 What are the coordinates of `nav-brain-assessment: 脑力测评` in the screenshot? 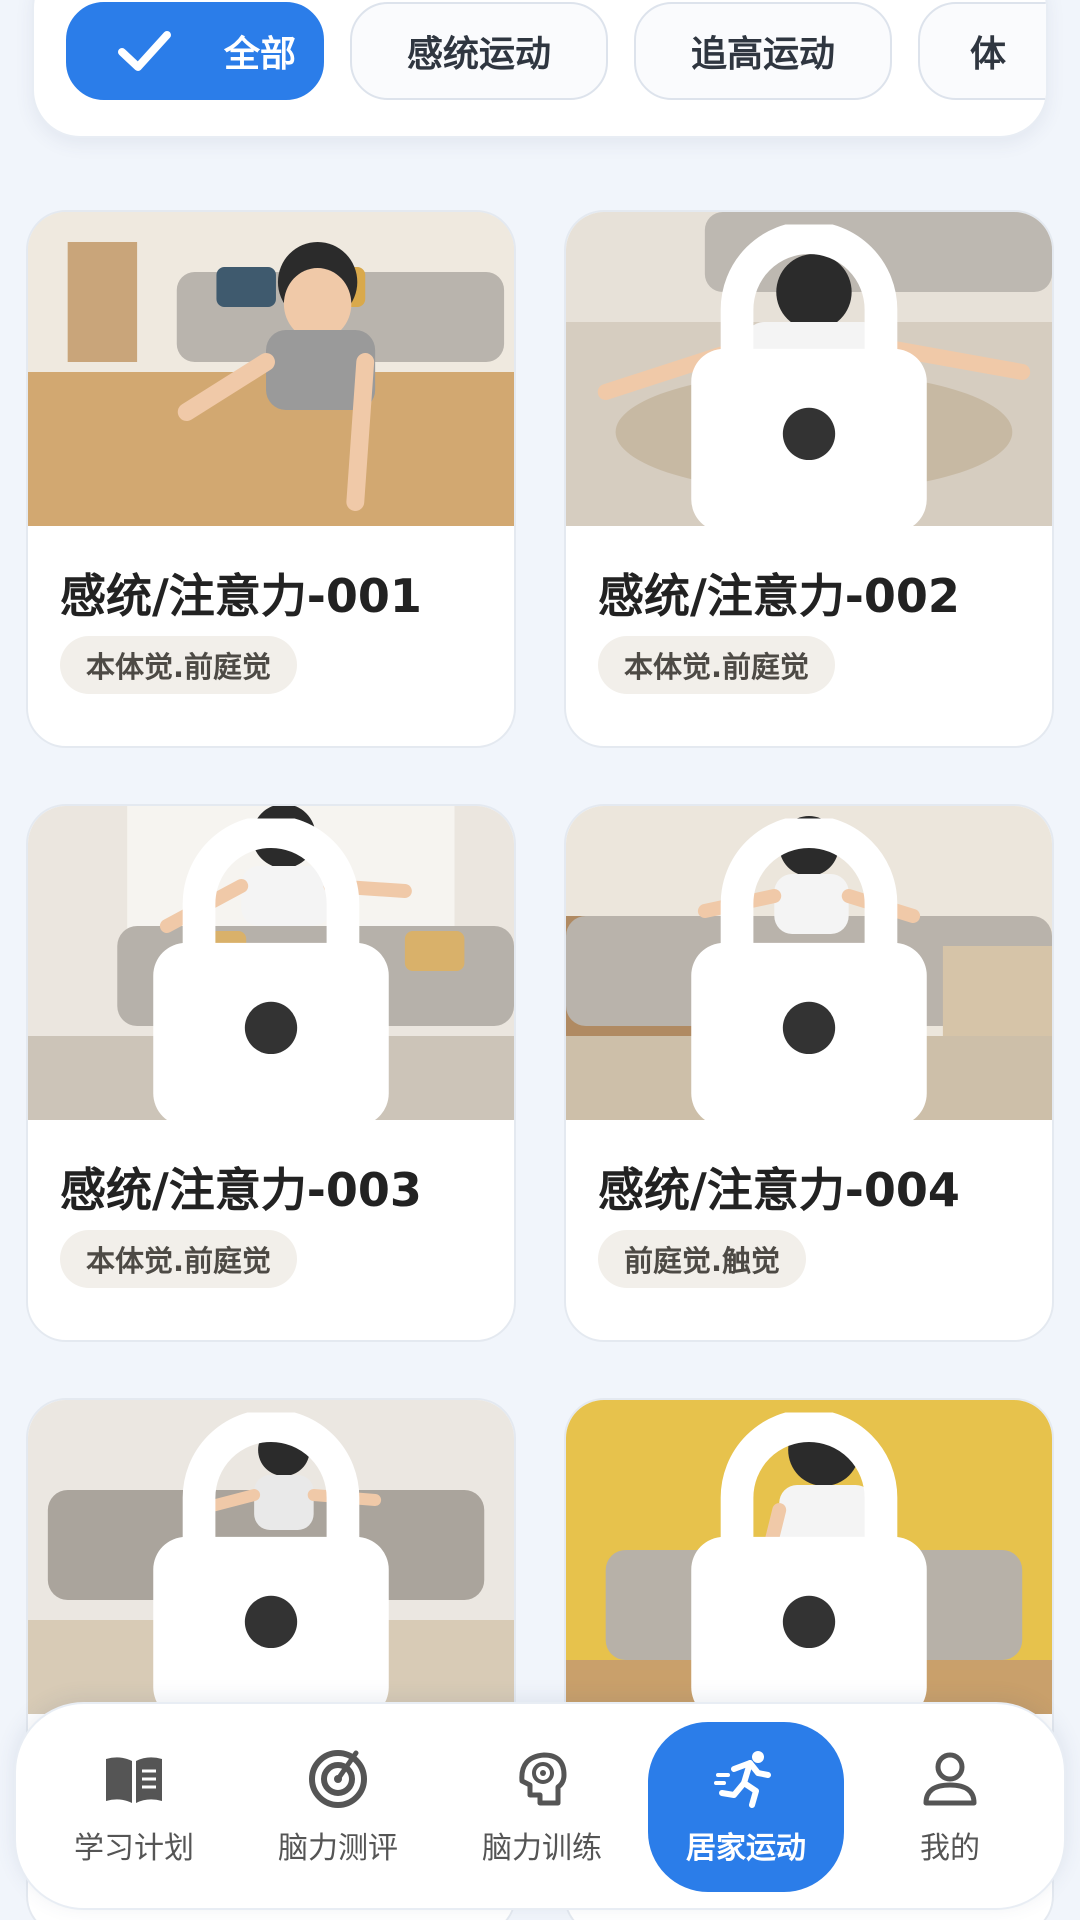 It's located at (338, 1807).